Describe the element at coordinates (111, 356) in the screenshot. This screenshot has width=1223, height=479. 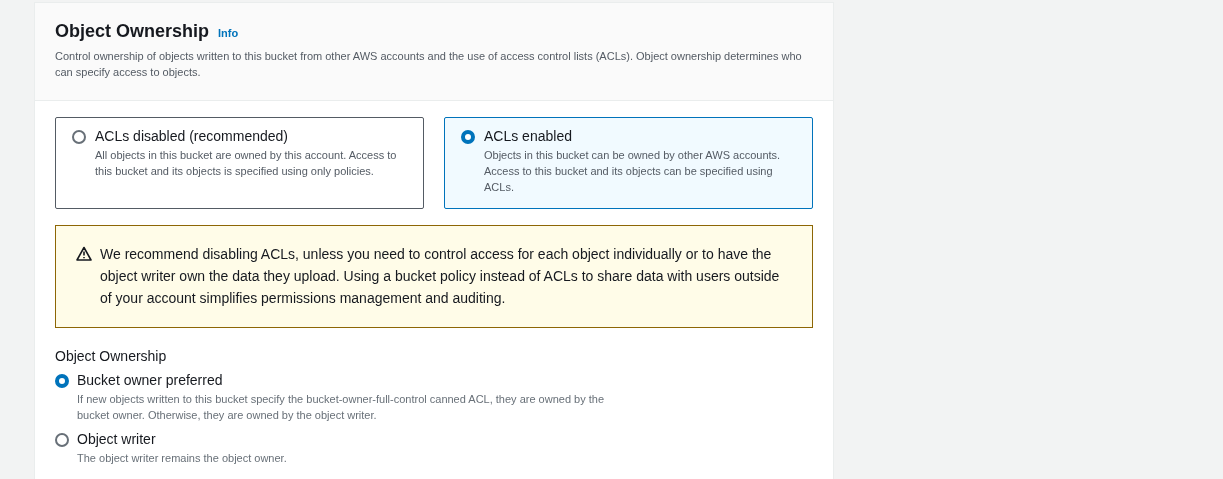
I see `field-label: Object Ownership` at that location.